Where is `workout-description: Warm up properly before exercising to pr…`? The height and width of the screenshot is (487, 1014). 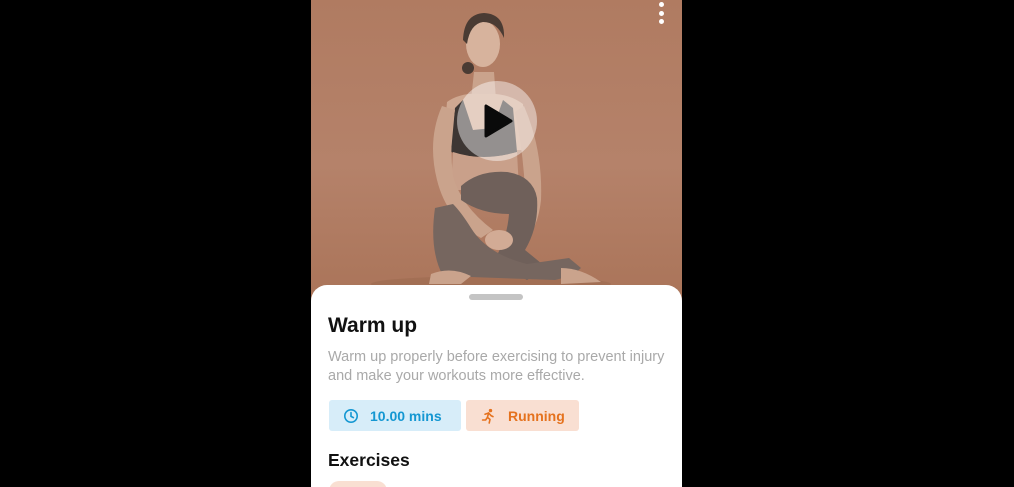
workout-description: Warm up properly before exercising to pr… is located at coordinates (496, 366).